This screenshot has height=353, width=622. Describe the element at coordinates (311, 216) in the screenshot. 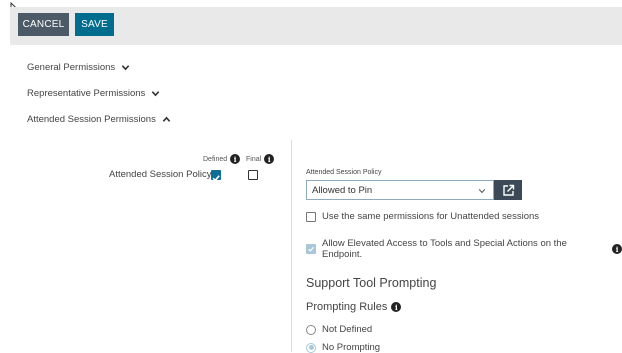

I see `same-permissions-checkbox` at that location.